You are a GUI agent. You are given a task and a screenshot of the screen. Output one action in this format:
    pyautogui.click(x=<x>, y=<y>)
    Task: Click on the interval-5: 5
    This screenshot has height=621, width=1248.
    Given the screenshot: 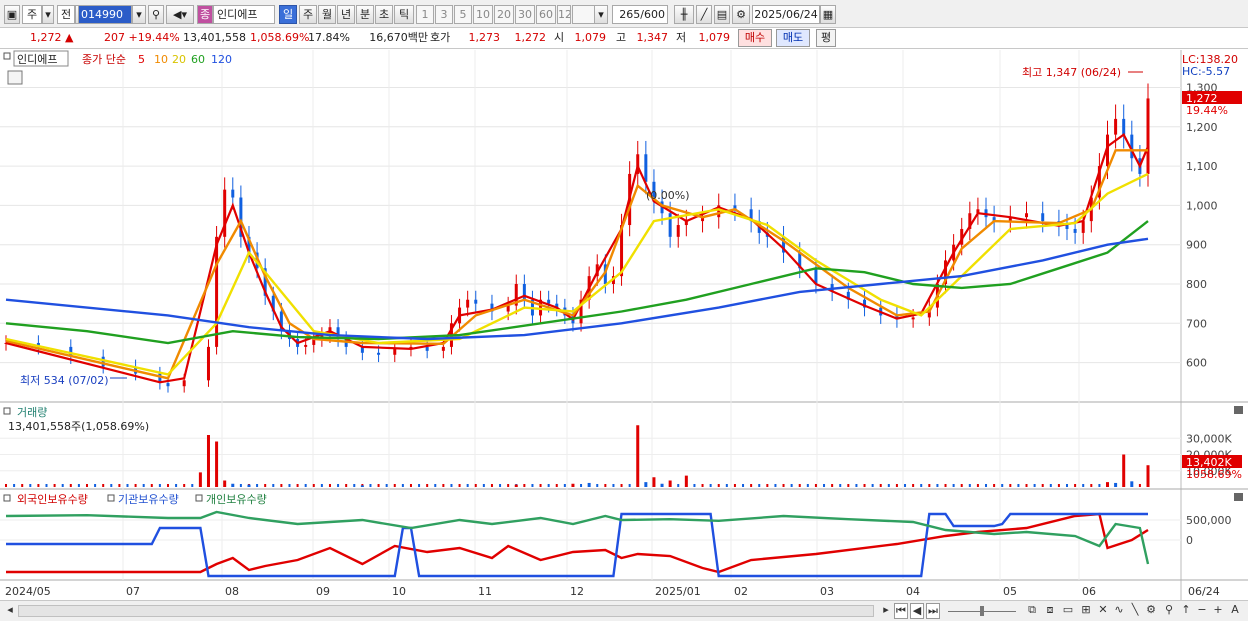 What is the action you would take?
    pyautogui.click(x=463, y=14)
    